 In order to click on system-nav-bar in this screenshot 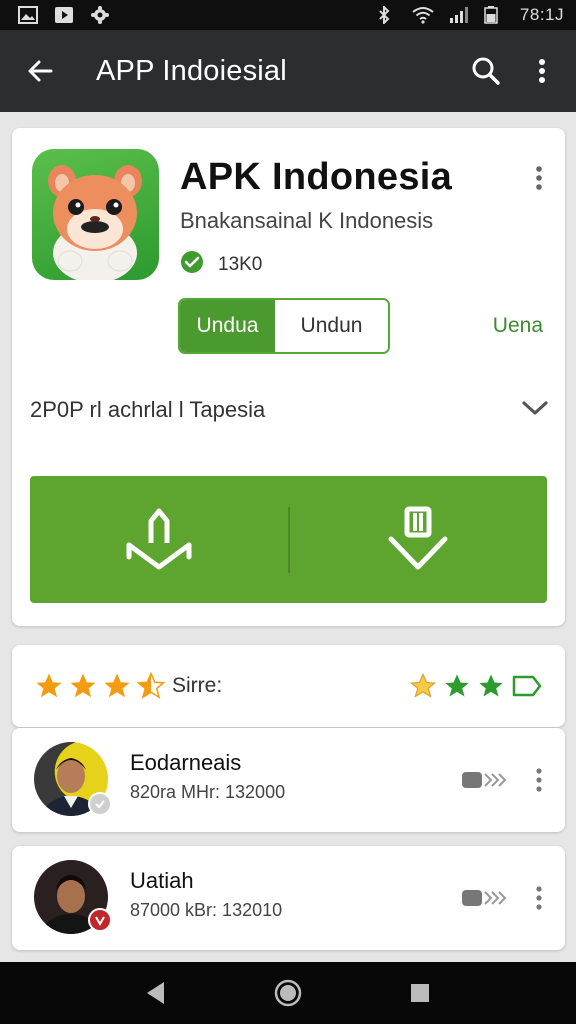, I will do `click(288, 993)`.